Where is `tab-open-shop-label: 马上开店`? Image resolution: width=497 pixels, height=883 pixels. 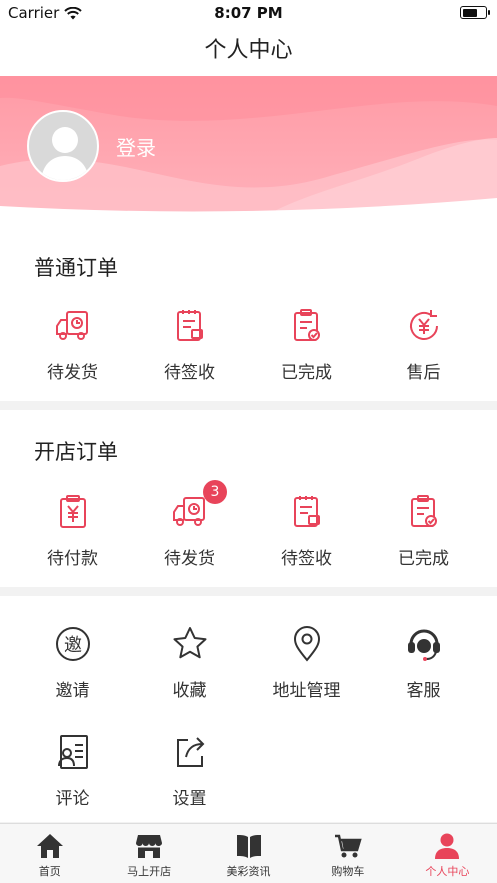 tab-open-shop-label: 马上开店 is located at coordinates (149, 871).